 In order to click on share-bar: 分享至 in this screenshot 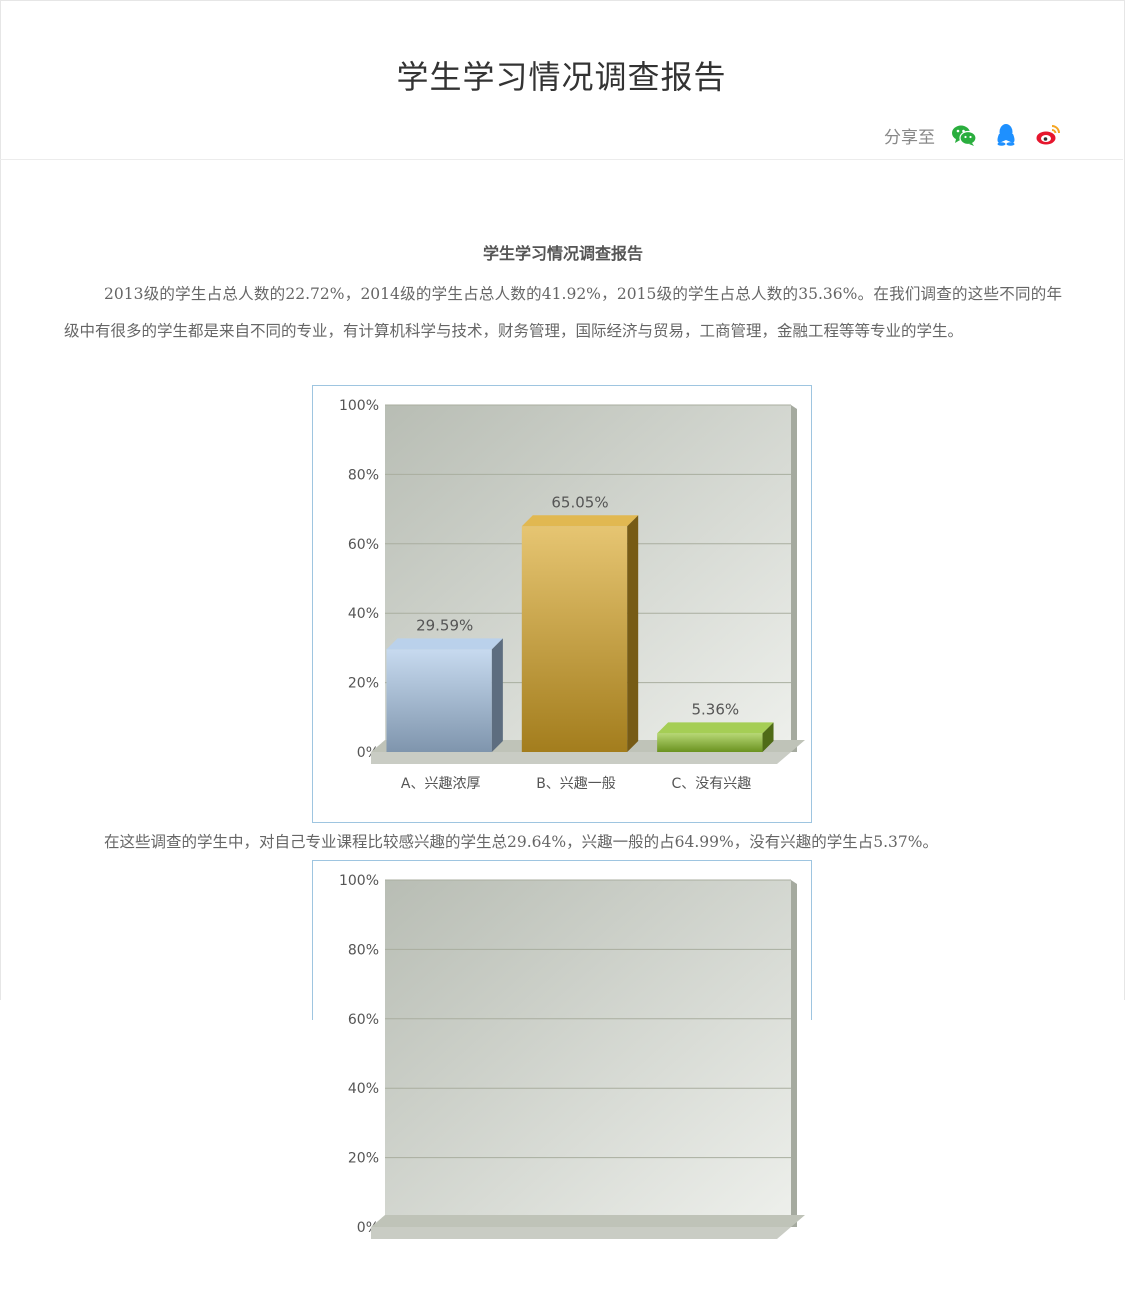, I will do `click(972, 135)`.